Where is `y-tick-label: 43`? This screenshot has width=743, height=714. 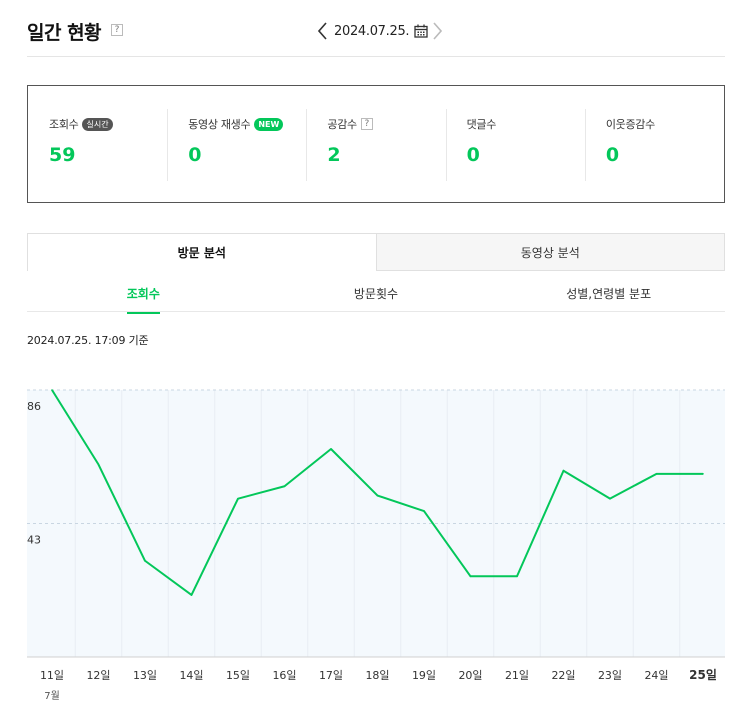
y-tick-label: 43 is located at coordinates (34, 540).